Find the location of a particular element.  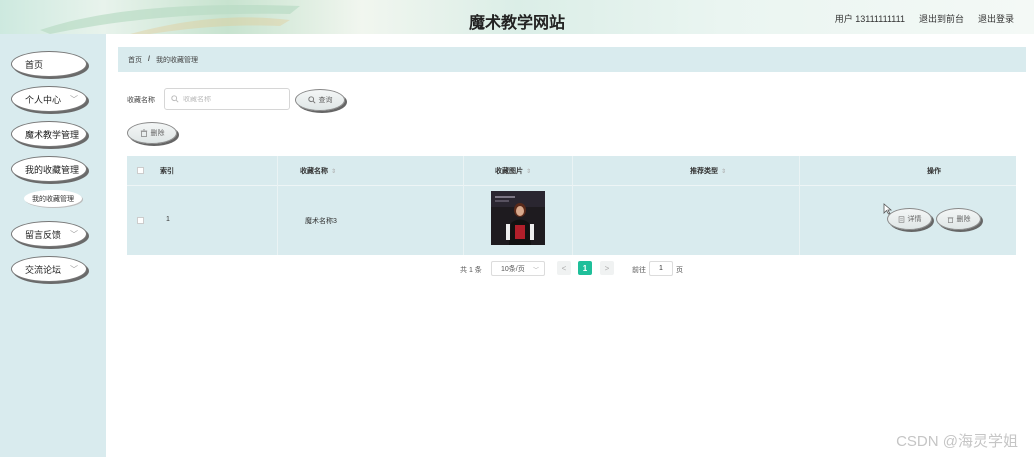

prev-page-button: < is located at coordinates (564, 268).